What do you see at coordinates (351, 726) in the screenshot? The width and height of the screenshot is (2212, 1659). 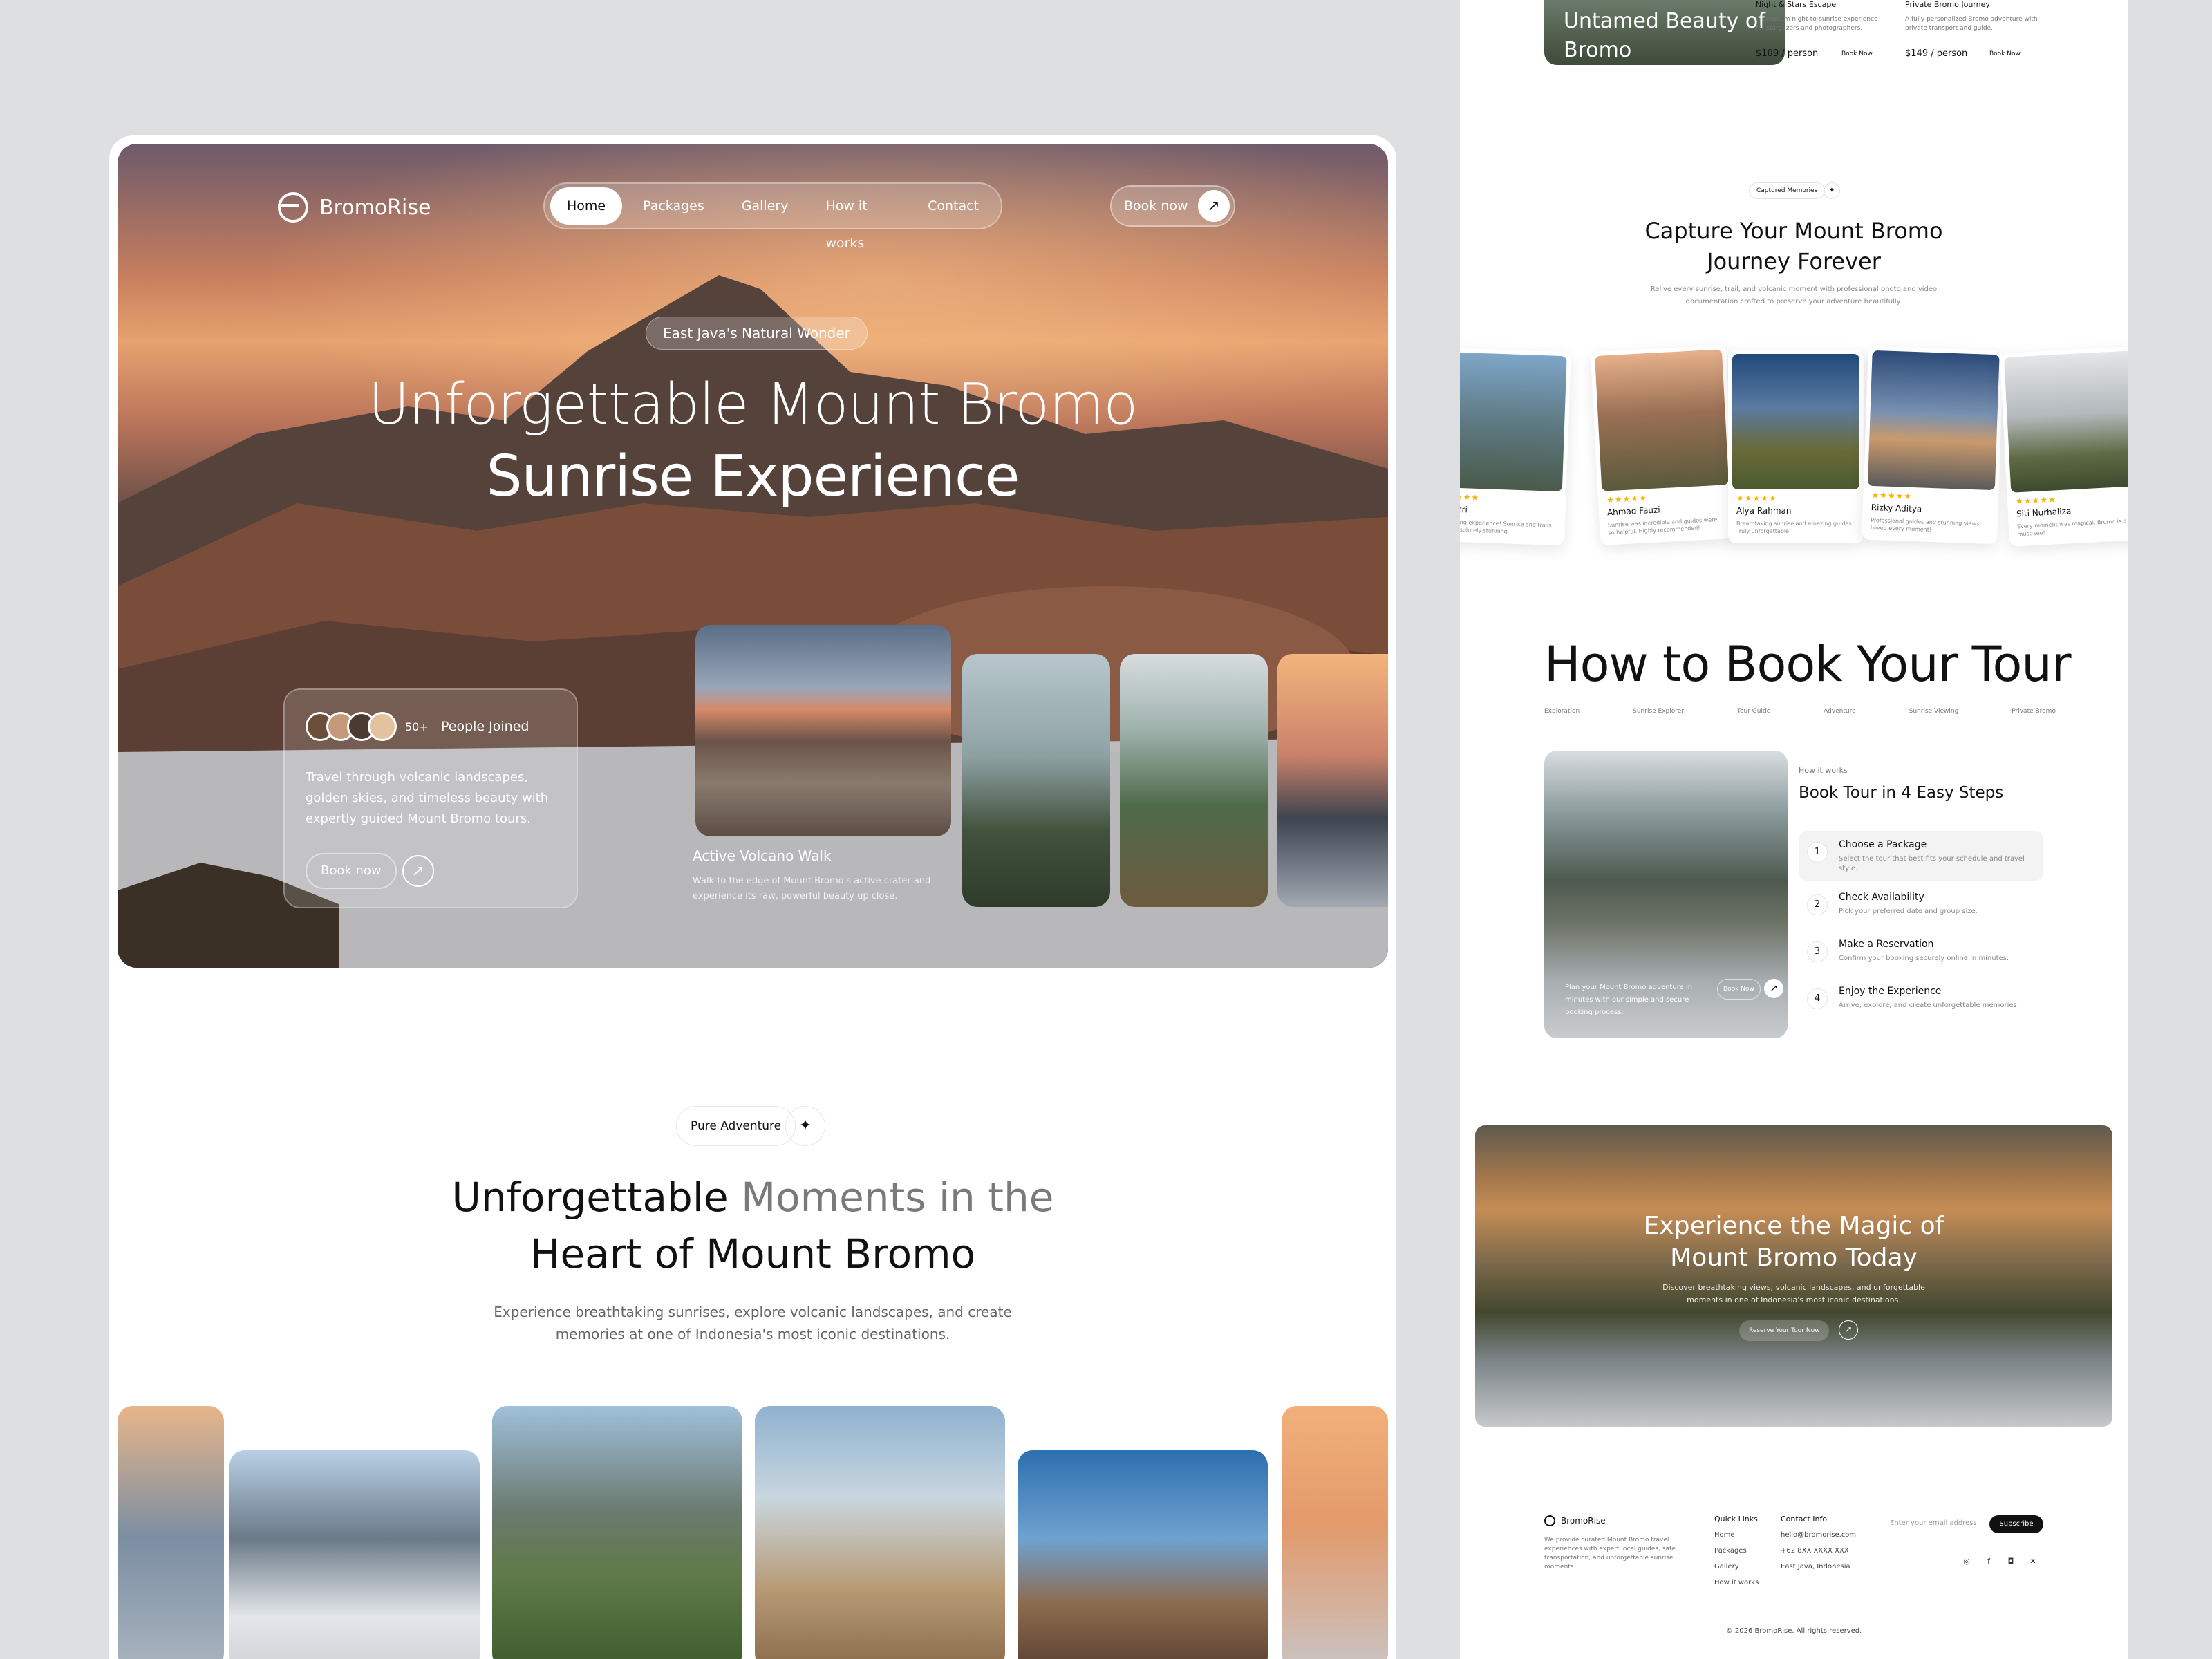 I see `avatar-stack` at bounding box center [351, 726].